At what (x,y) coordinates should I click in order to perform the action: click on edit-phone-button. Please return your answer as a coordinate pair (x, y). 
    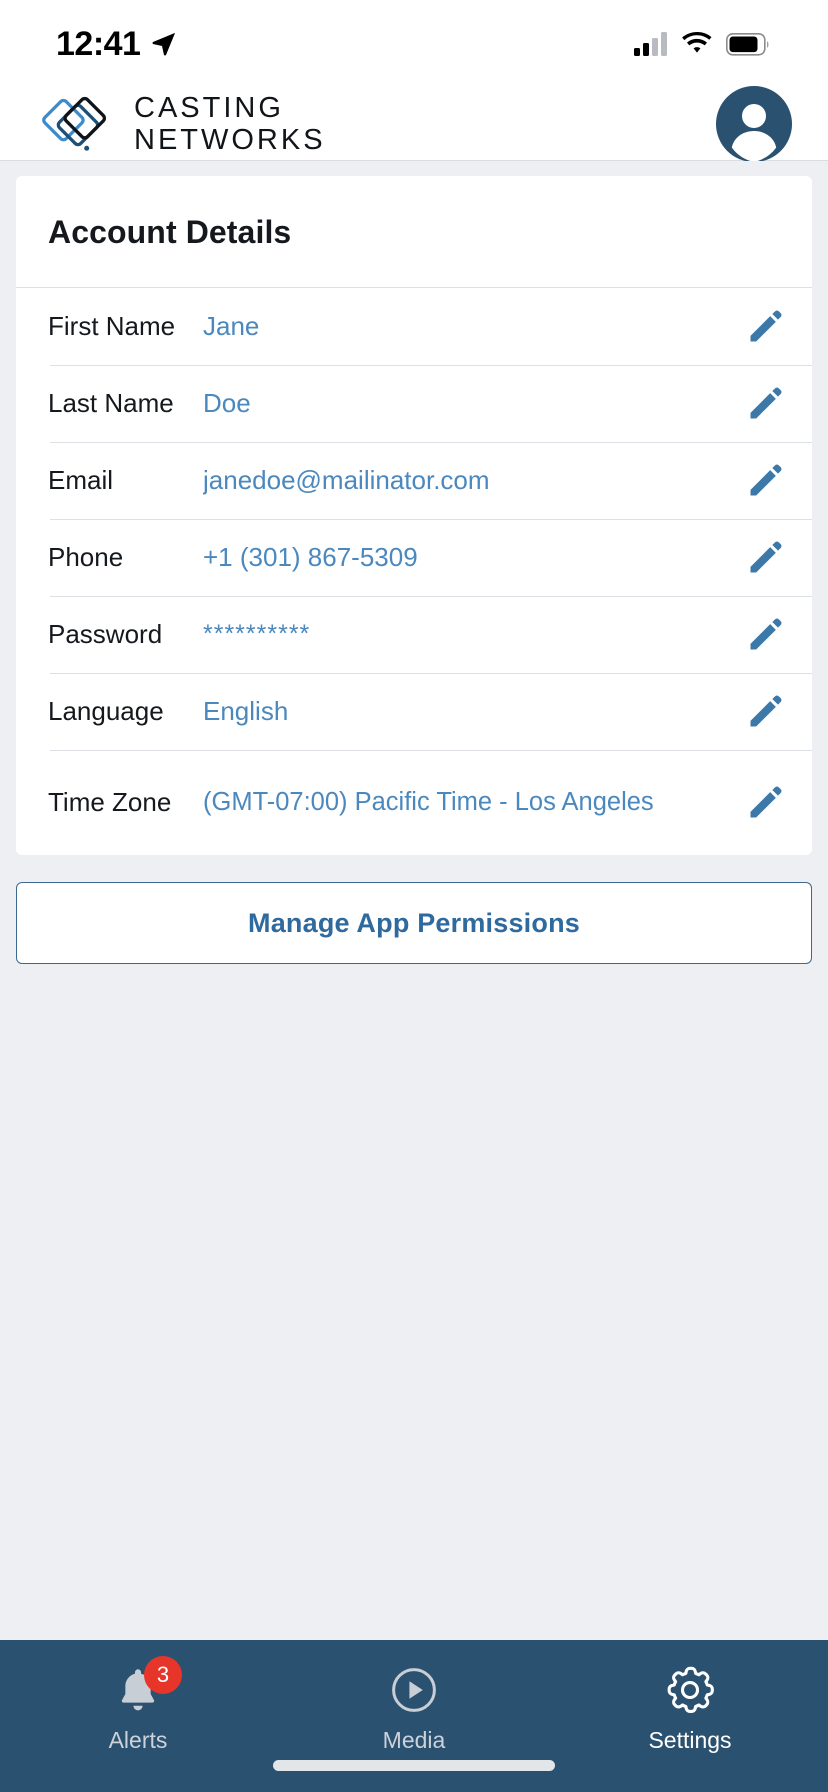
    Looking at the image, I should click on (765, 558).